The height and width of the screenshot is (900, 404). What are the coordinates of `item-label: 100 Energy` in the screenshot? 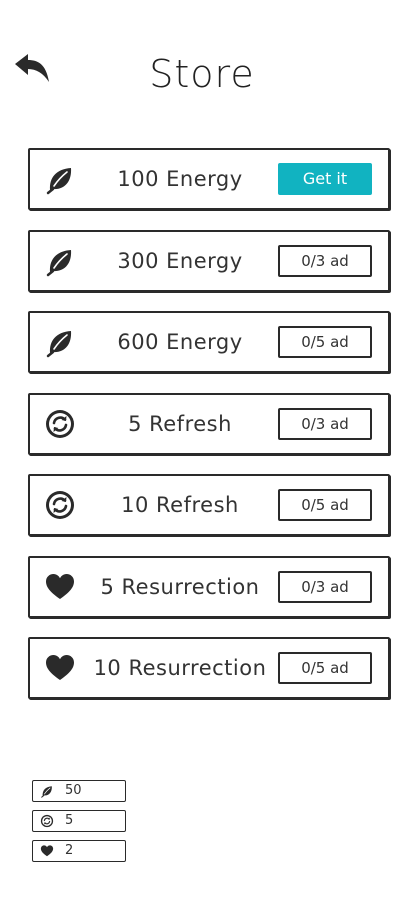 It's located at (180, 179).